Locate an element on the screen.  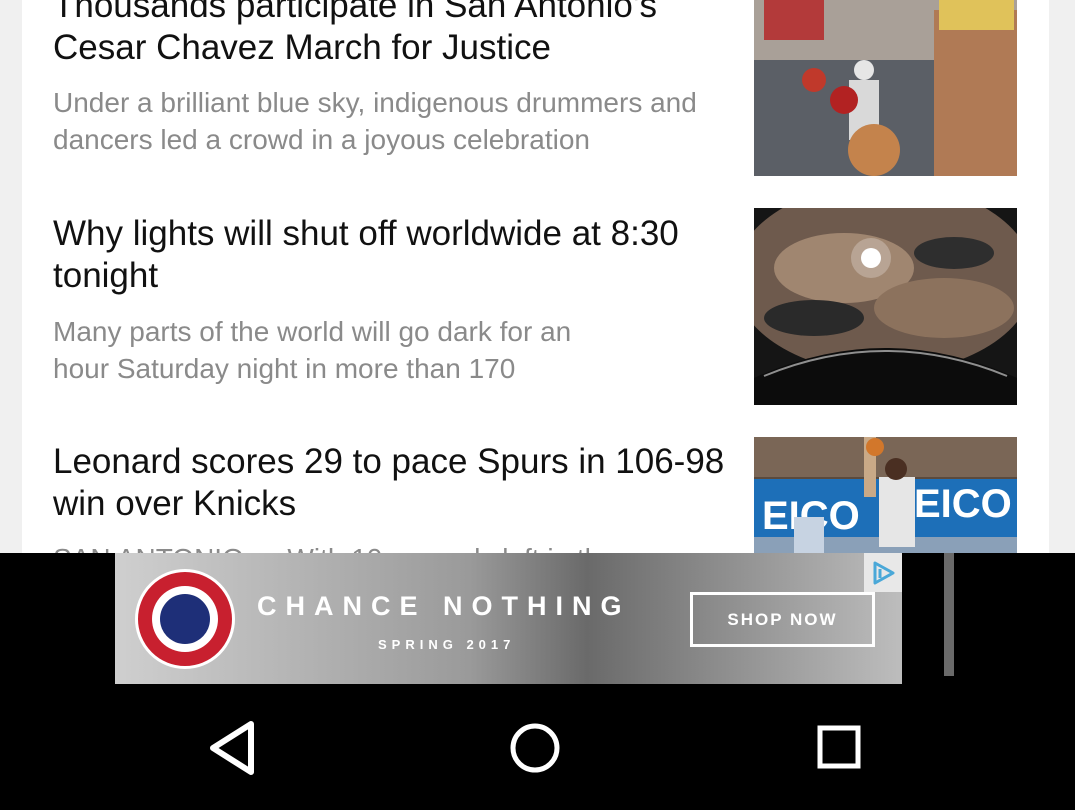
march-photo is located at coordinates (885, 88).